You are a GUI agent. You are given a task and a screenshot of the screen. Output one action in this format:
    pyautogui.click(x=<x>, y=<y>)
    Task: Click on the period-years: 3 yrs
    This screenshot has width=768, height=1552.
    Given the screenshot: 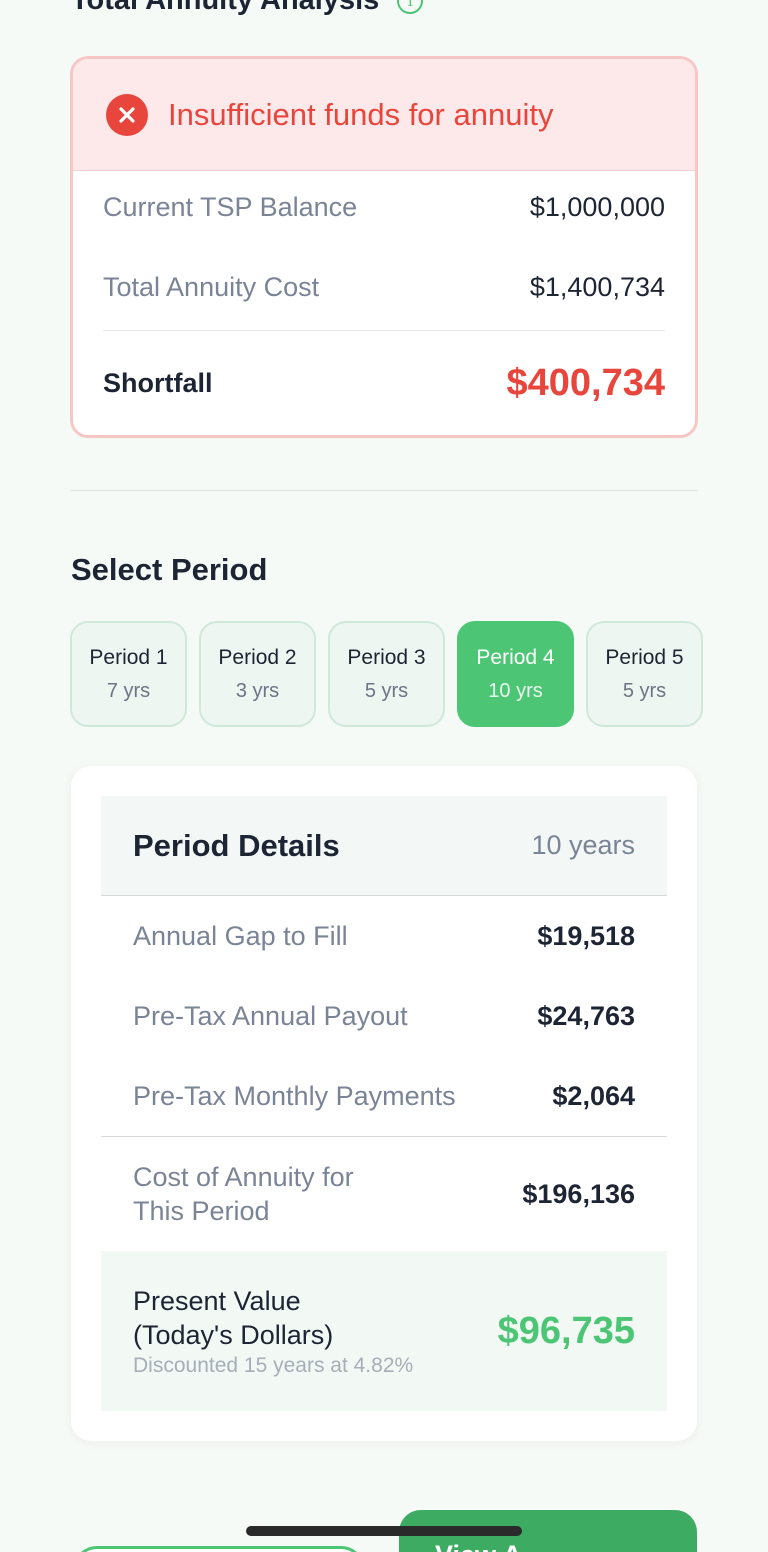 What is the action you would take?
    pyautogui.click(x=257, y=690)
    